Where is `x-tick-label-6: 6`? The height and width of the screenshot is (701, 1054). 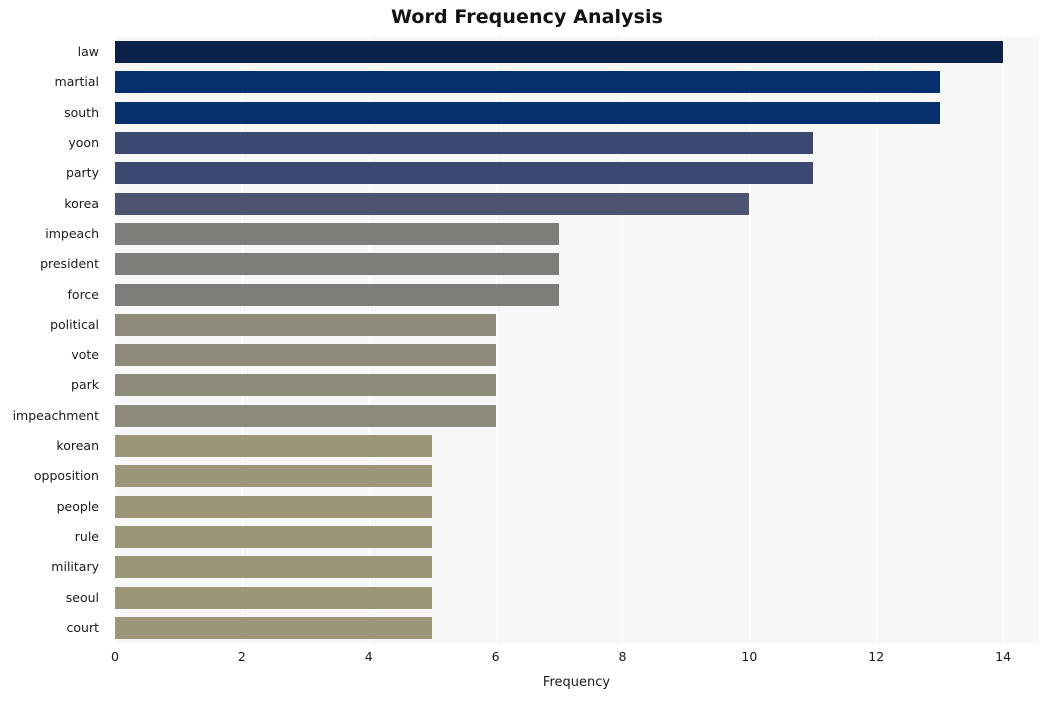
x-tick-label-6: 6 is located at coordinates (495, 656).